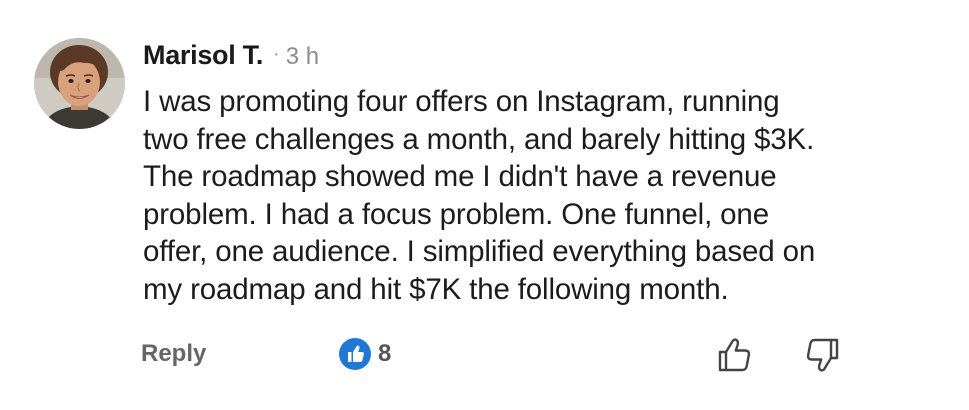  Describe the element at coordinates (173, 354) in the screenshot. I see `reply-button: Reply` at that location.